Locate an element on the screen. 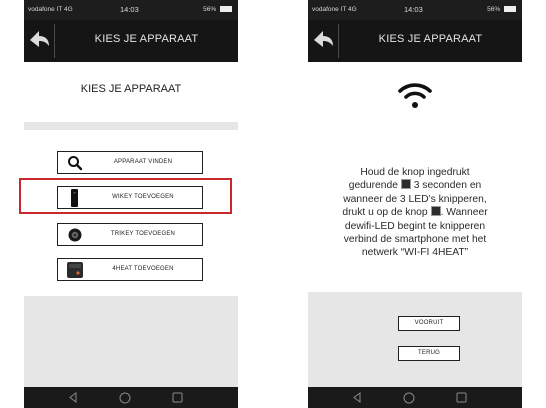 The image size is (546, 408). title-panel: KIES JE APPARAAT is located at coordinates (131, 92).